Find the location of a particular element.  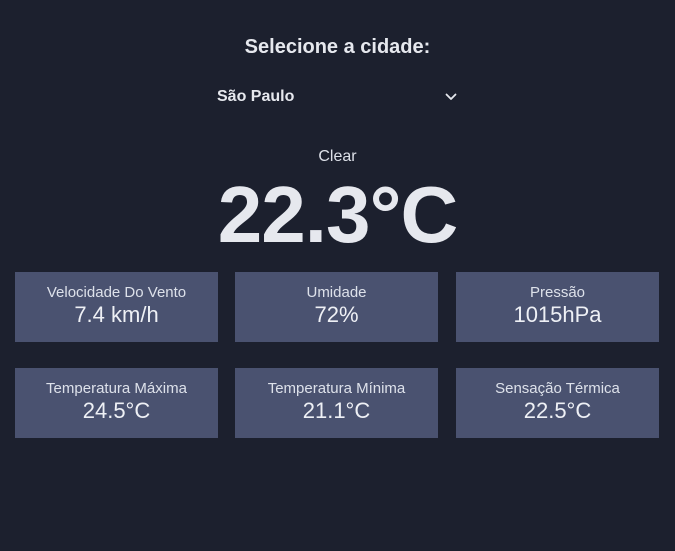

card-value: 7.4 km/h is located at coordinates (116, 314).